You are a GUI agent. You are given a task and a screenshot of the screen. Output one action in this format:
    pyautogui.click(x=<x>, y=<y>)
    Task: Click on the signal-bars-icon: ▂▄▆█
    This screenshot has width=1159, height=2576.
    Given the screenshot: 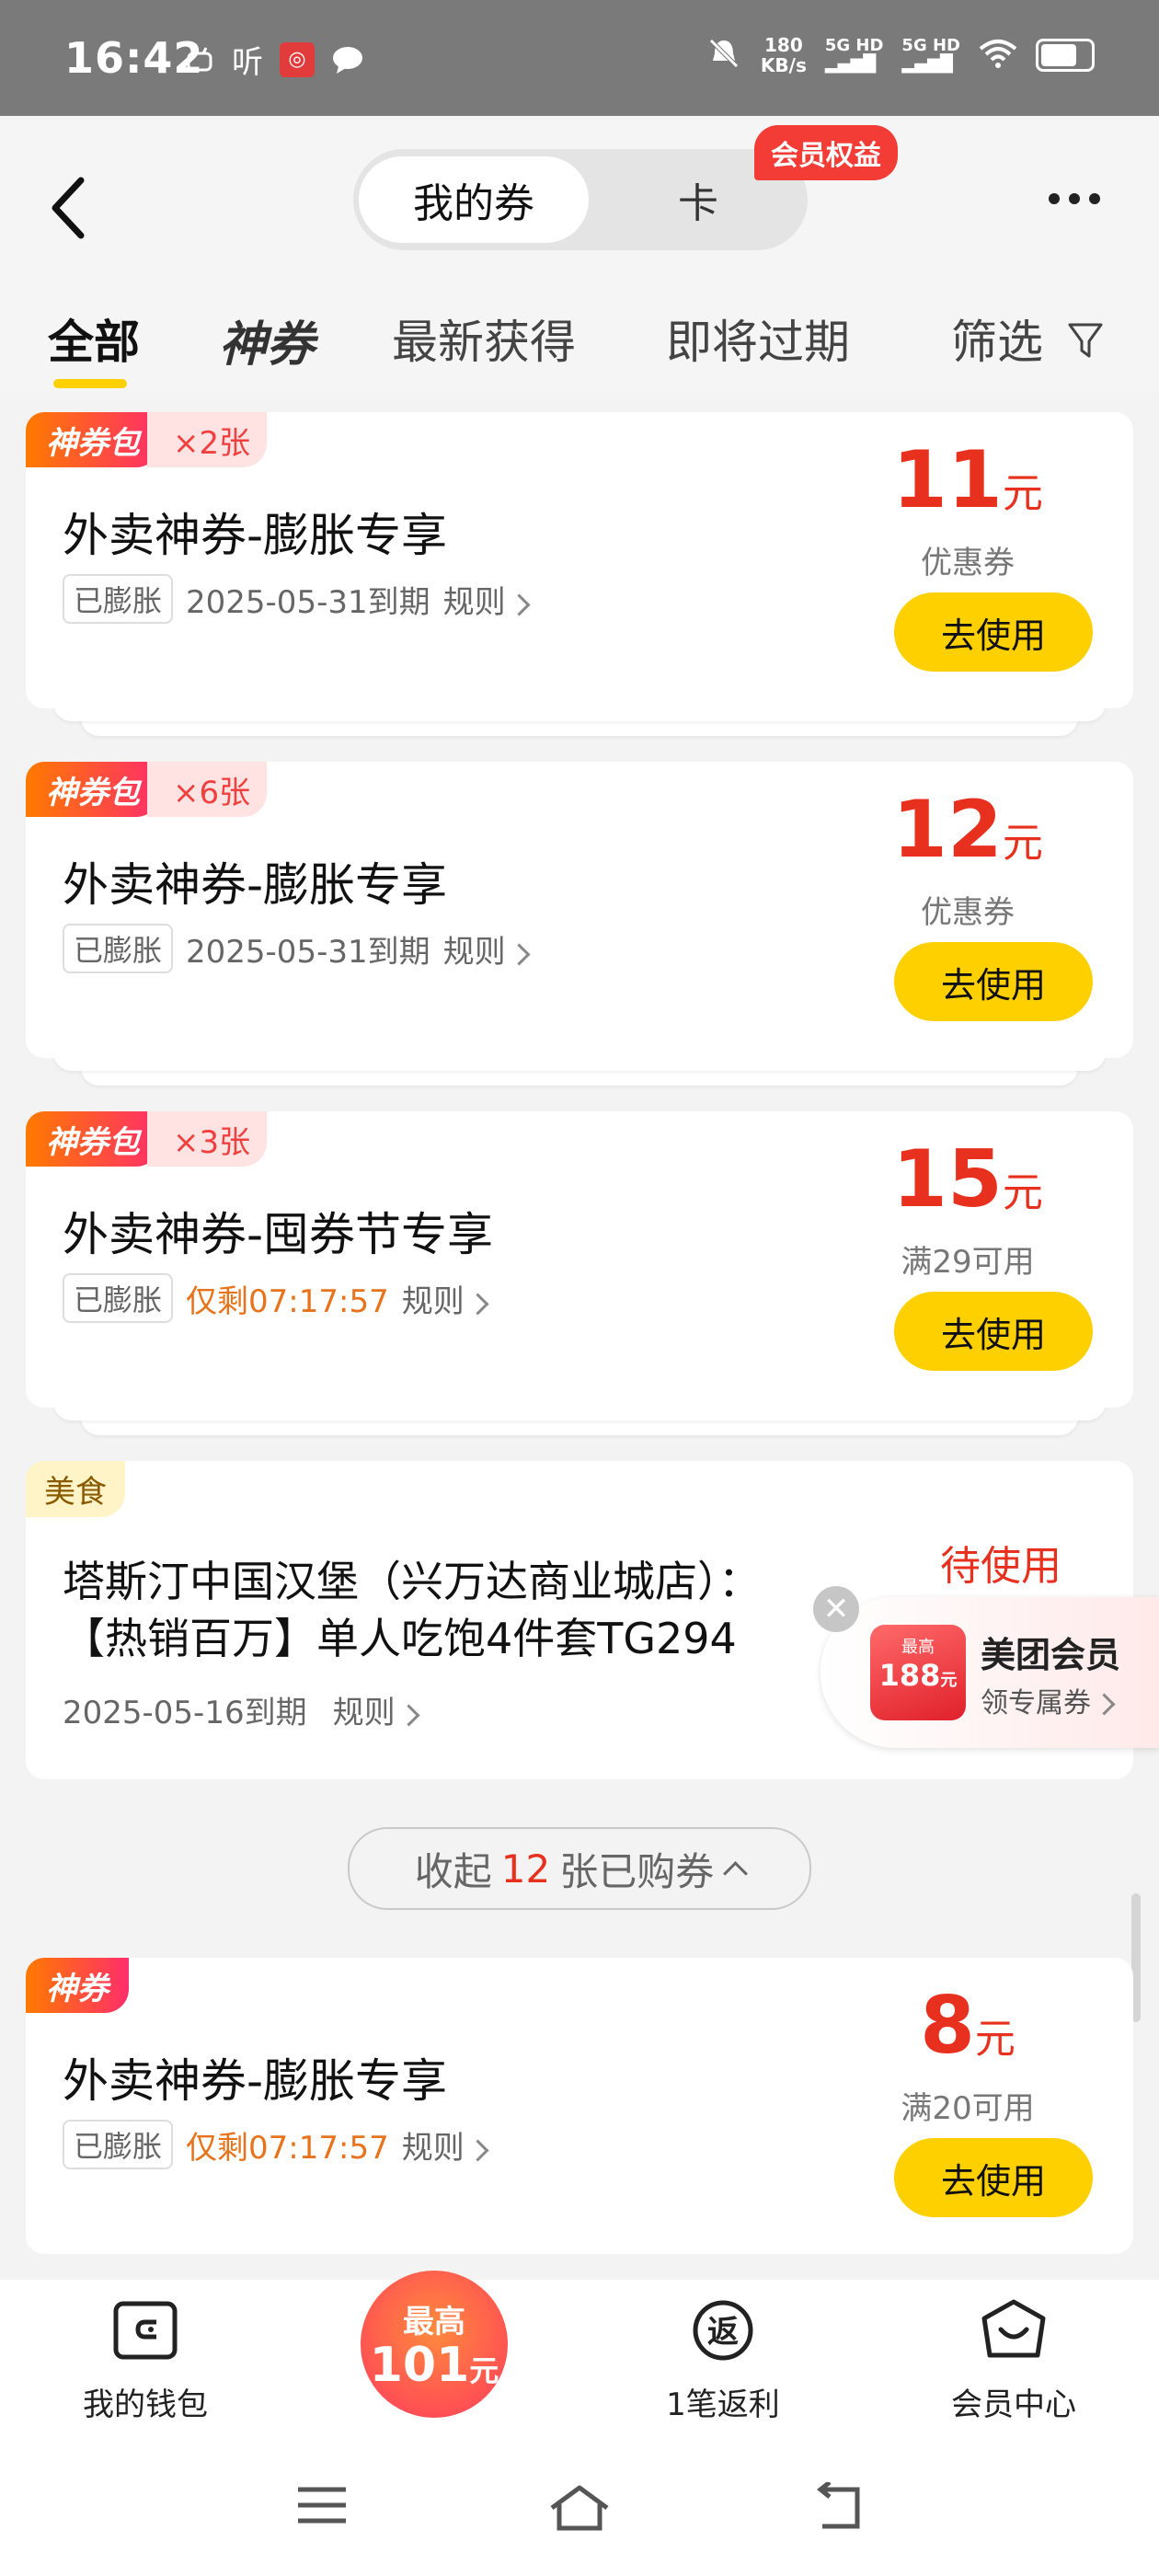 What is the action you would take?
    pyautogui.click(x=927, y=64)
    